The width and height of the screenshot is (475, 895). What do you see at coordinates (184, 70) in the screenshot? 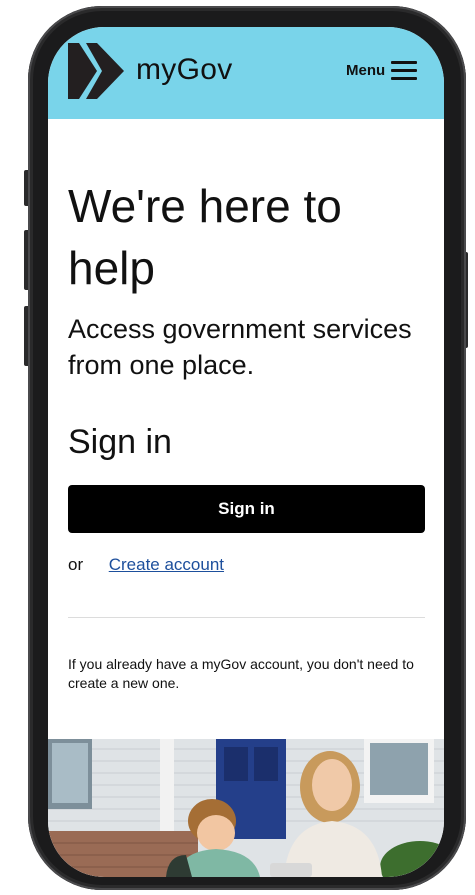
I see `logo-text: myGov` at bounding box center [184, 70].